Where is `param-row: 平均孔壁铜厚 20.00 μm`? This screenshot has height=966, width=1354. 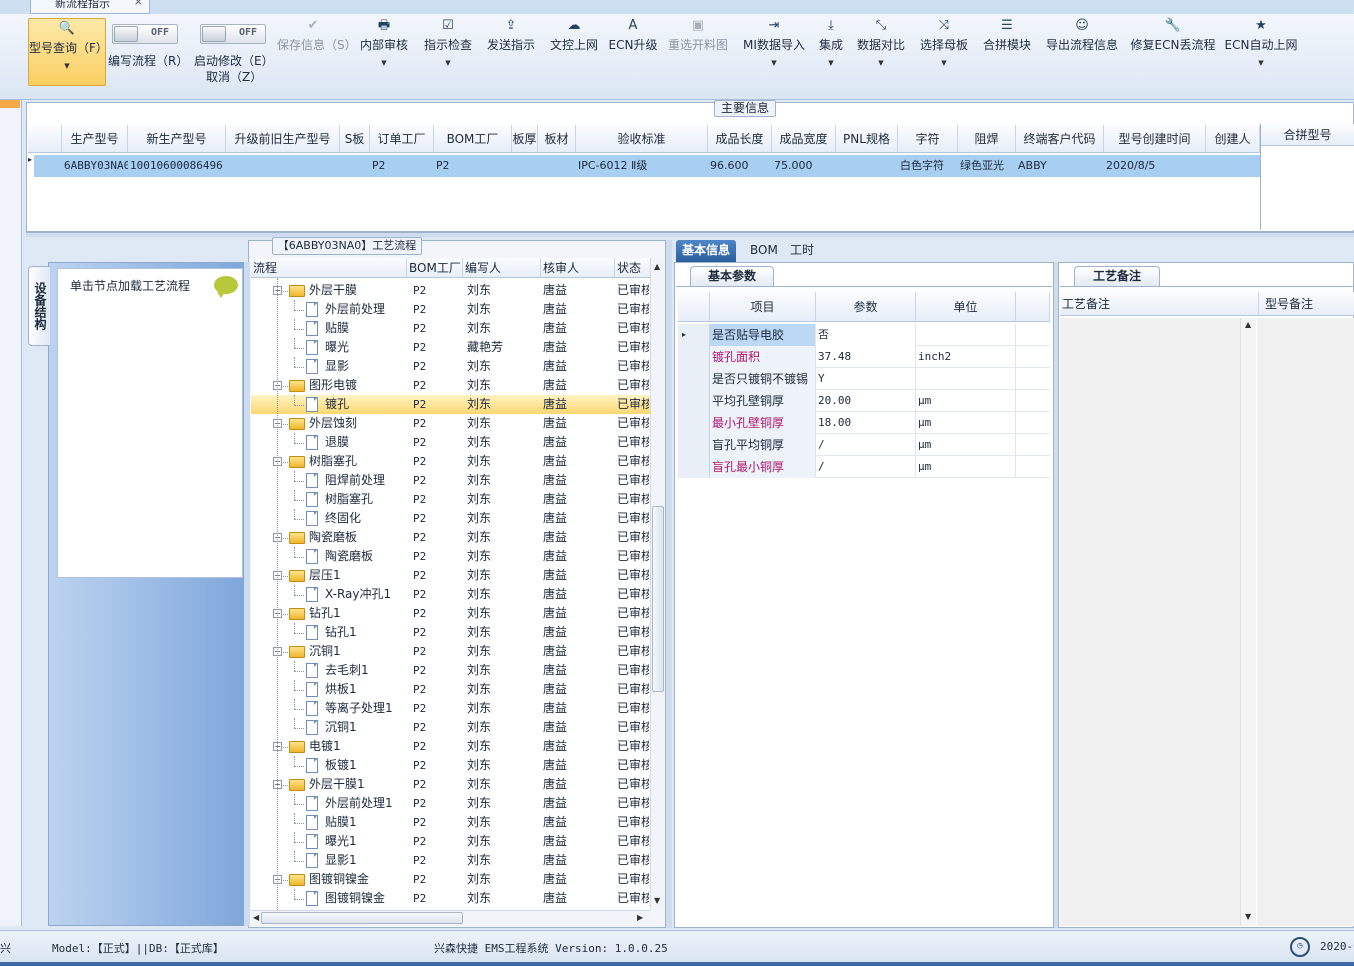 param-row: 平均孔壁铜厚 20.00 μm is located at coordinates (864, 401).